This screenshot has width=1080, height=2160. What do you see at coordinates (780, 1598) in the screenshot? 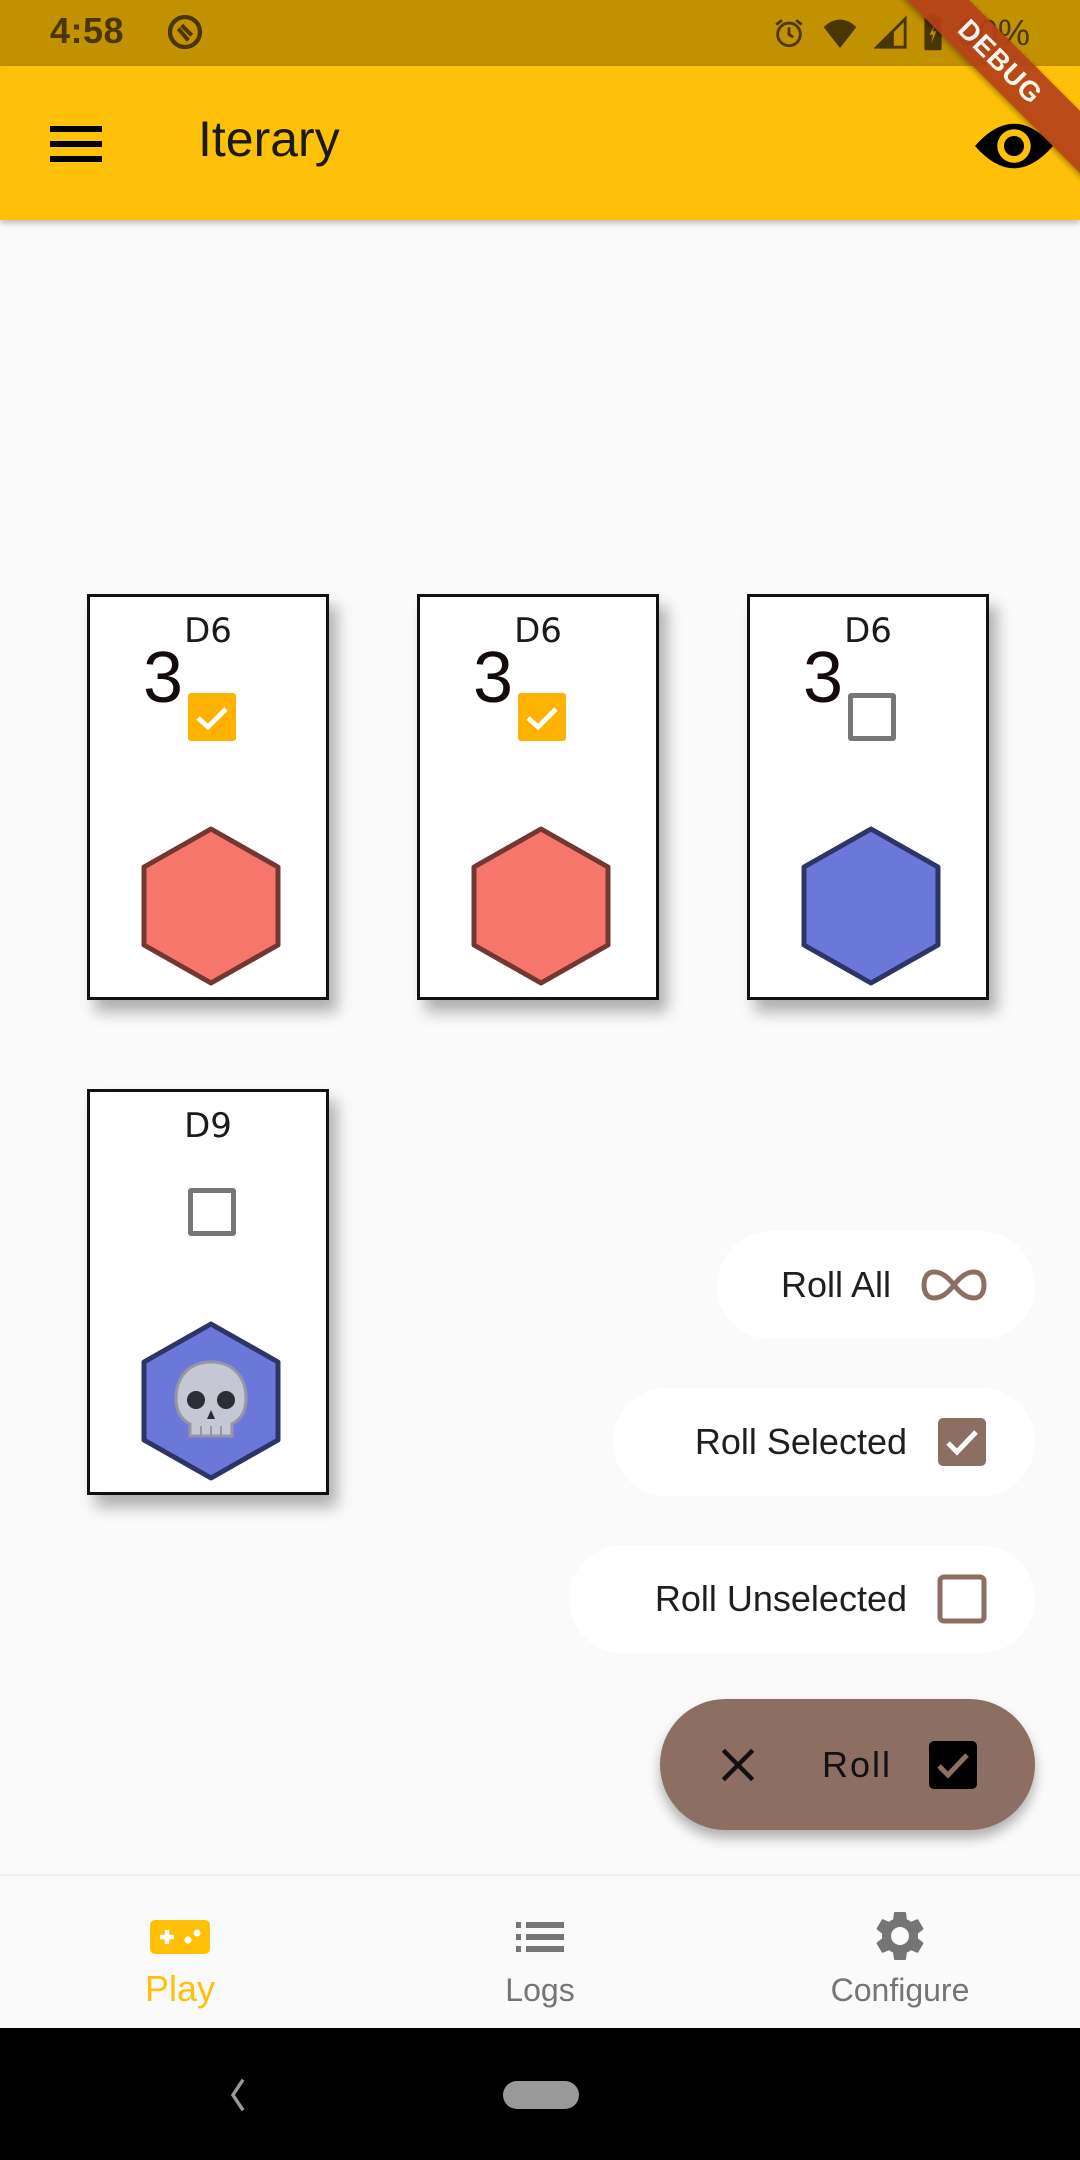
I see `roll-unselected-label: Roll Unselected` at bounding box center [780, 1598].